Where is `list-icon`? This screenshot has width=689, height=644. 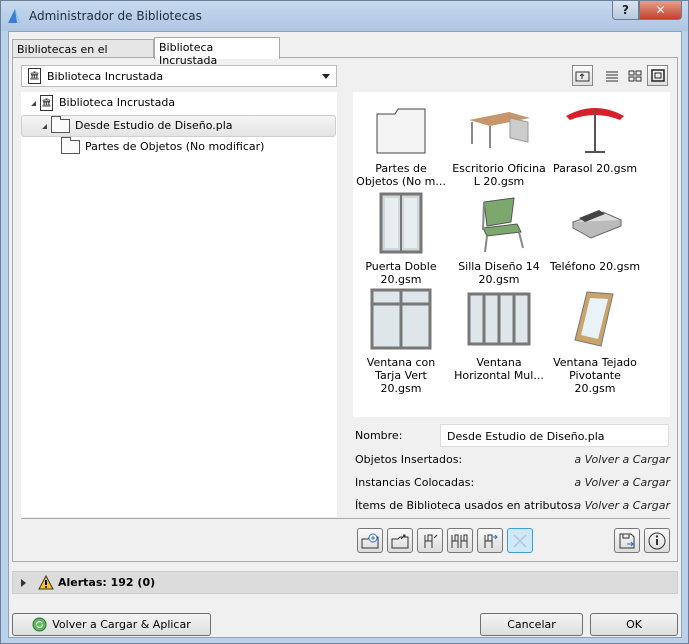
list-icon is located at coordinates (611, 76).